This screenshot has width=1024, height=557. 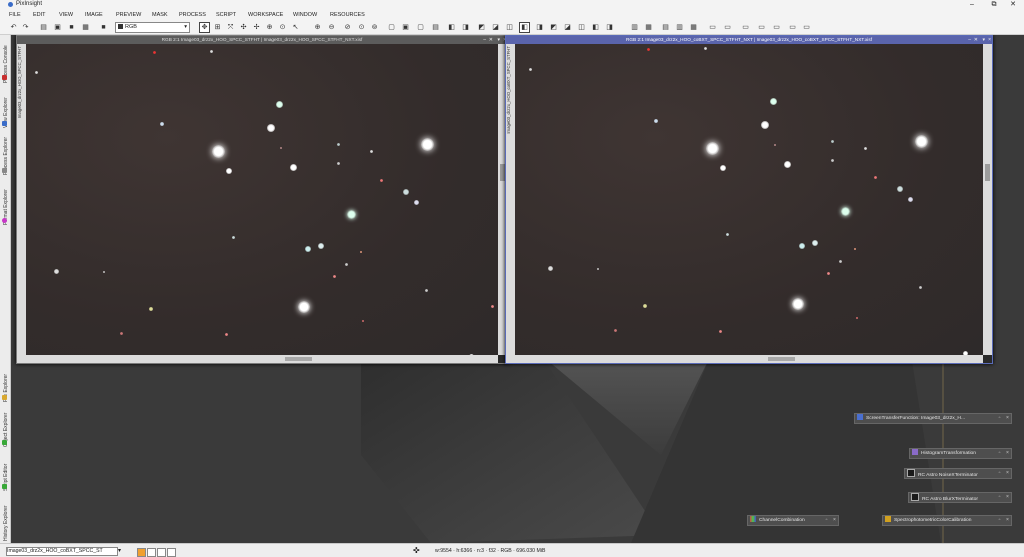 I want to click on menu-mask: MASK, so click(x=160, y=15).